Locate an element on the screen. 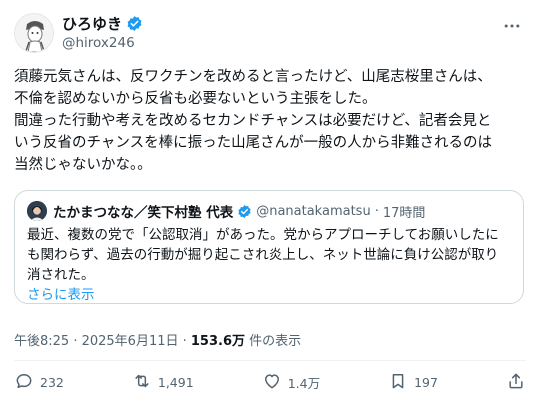  share-button is located at coordinates (516, 382).